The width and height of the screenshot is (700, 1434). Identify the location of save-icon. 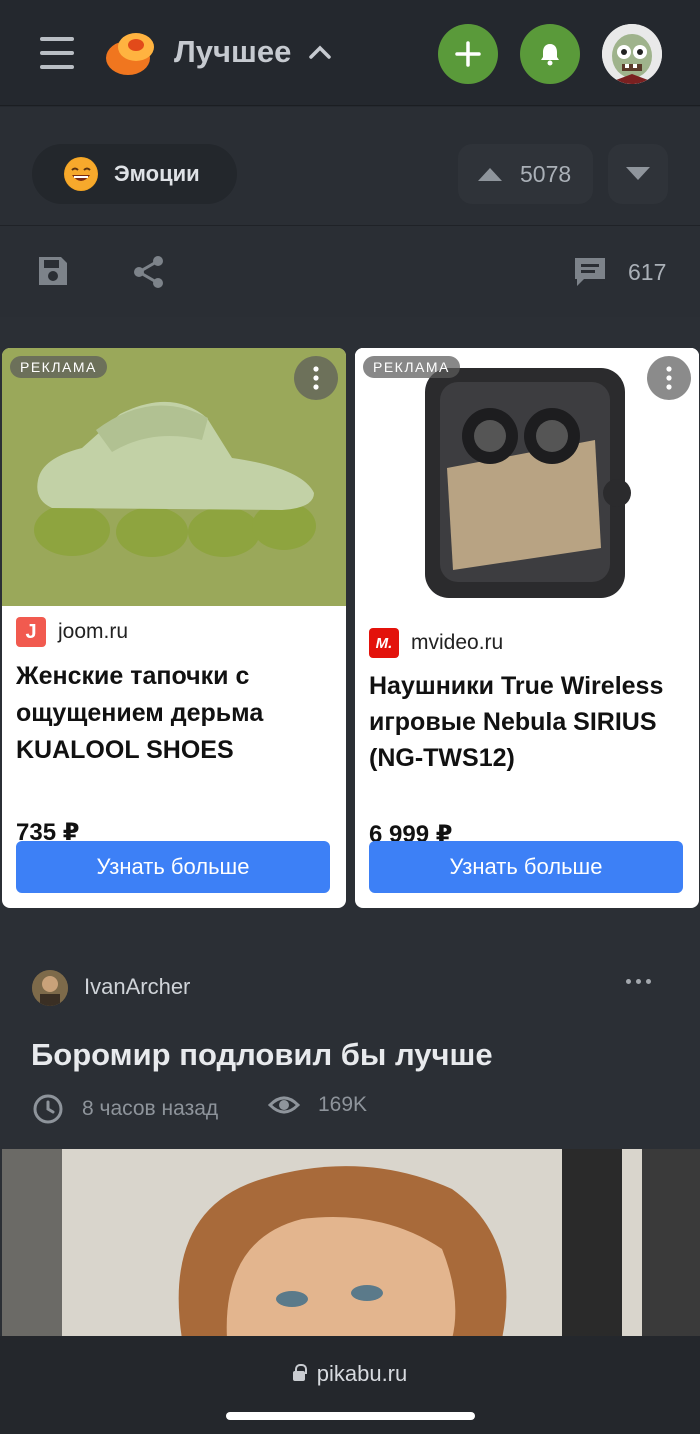
(53, 271).